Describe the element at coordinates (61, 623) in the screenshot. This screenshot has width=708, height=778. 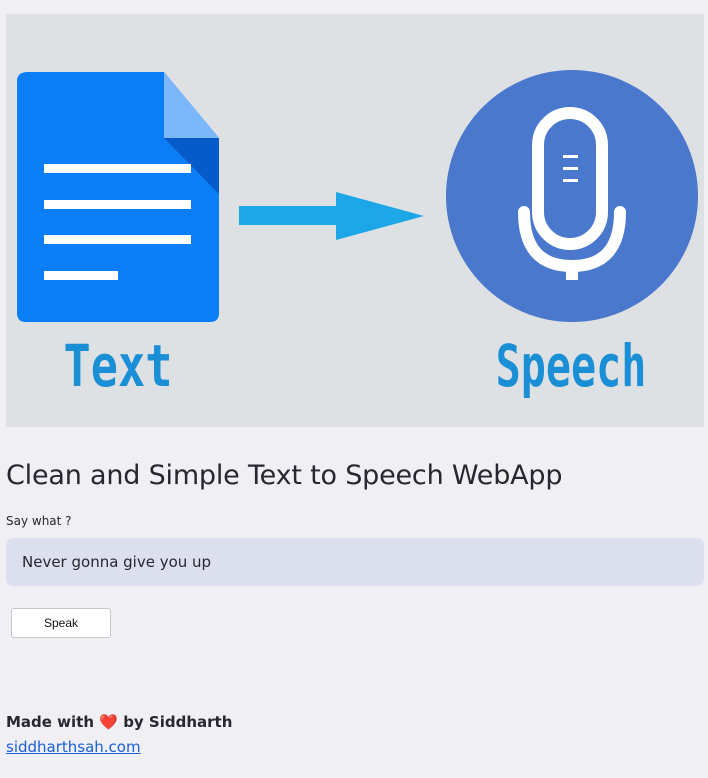
I see `speak-button: Speak` at that location.